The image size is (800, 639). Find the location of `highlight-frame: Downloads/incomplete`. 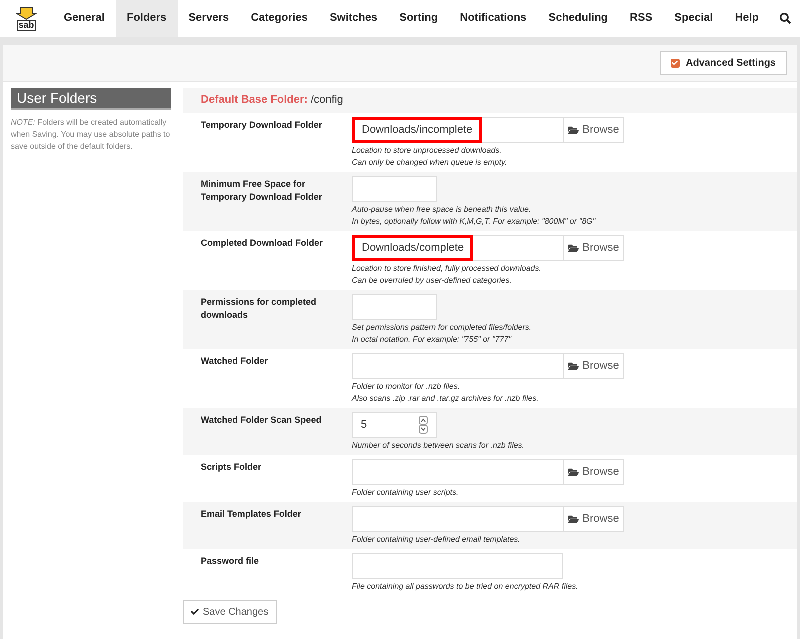

highlight-frame: Downloads/incomplete is located at coordinates (417, 130).